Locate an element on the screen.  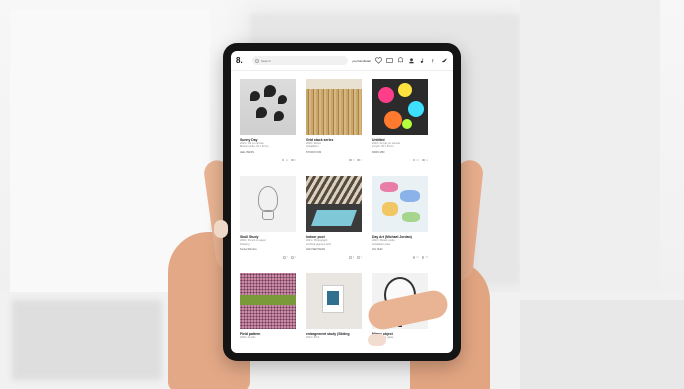
artist-name: Kenta Shimizu is located at coordinates (268, 249).